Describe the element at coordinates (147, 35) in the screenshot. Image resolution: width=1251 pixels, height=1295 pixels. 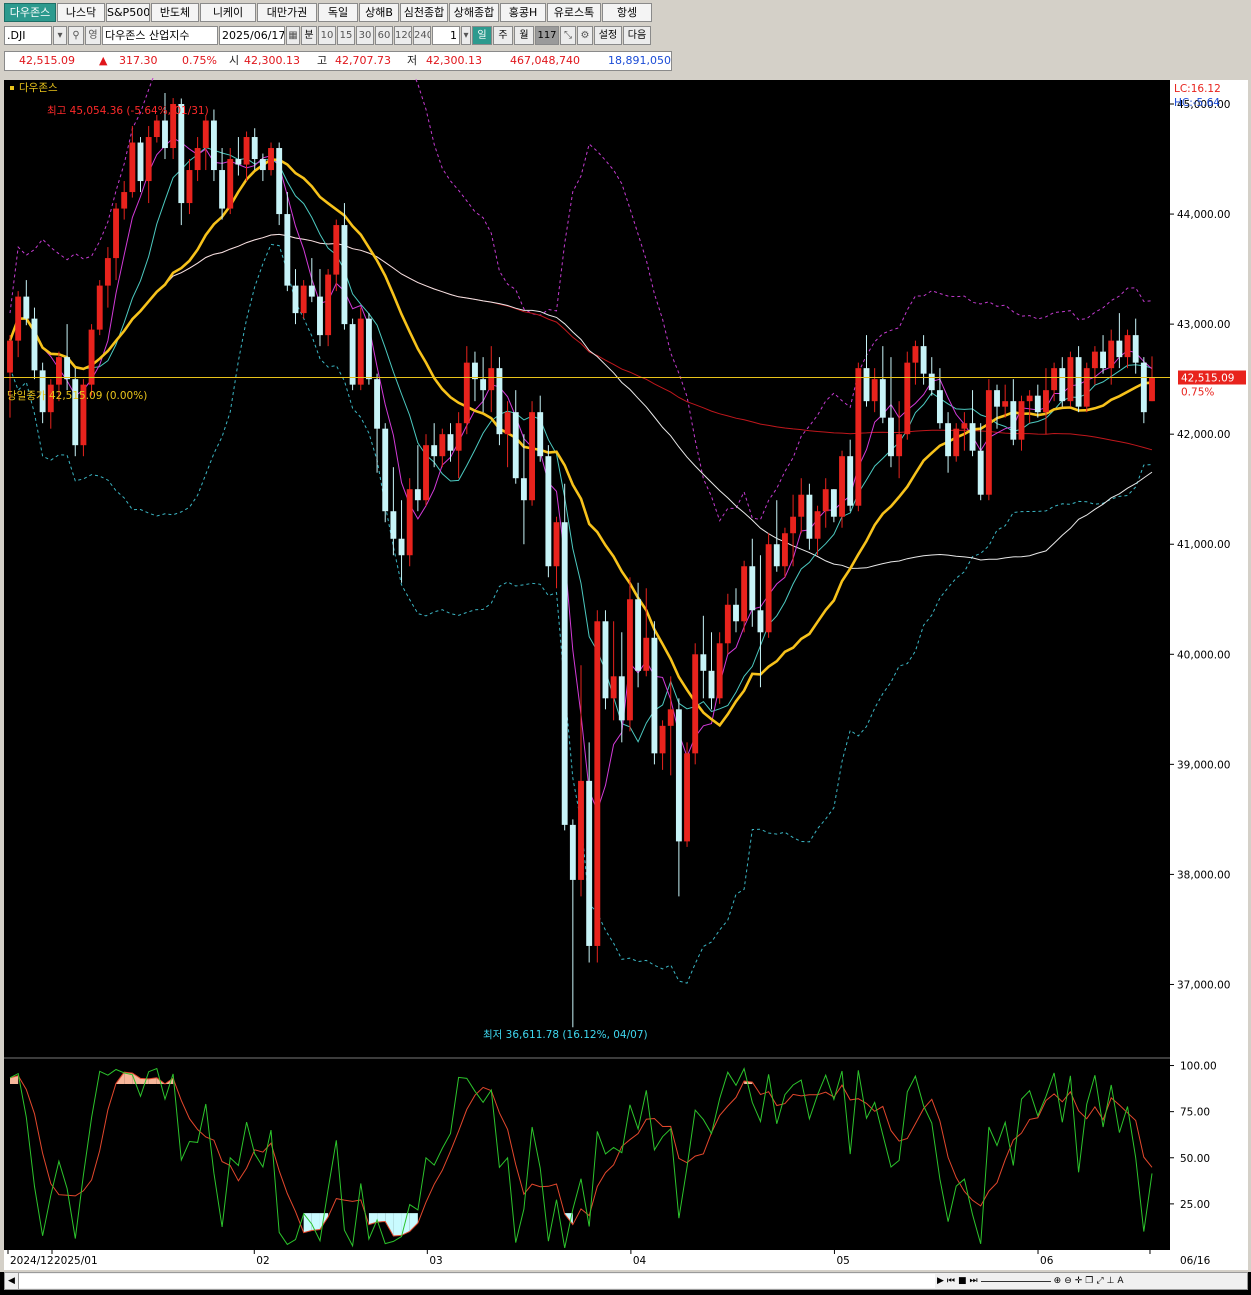
I see `symbol-name: 다우존스 산업지수` at that location.